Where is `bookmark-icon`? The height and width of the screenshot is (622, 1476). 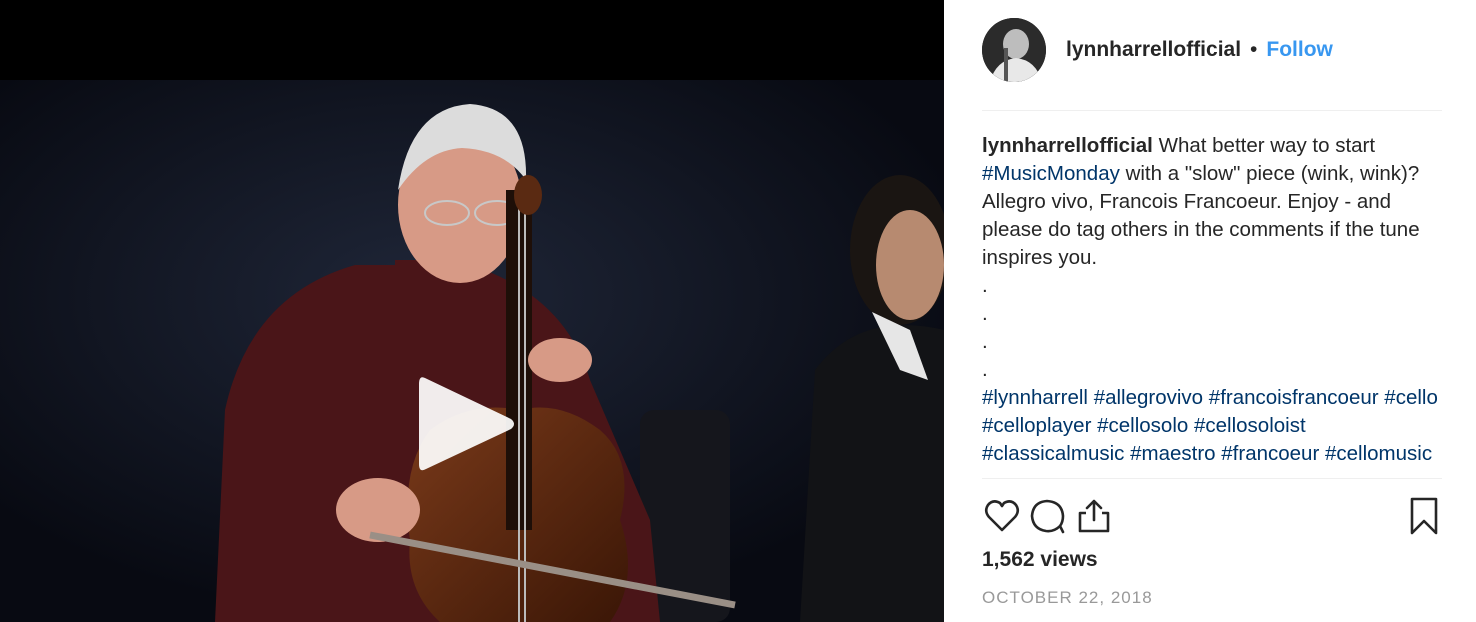
bookmark-icon is located at coordinates (1424, 516).